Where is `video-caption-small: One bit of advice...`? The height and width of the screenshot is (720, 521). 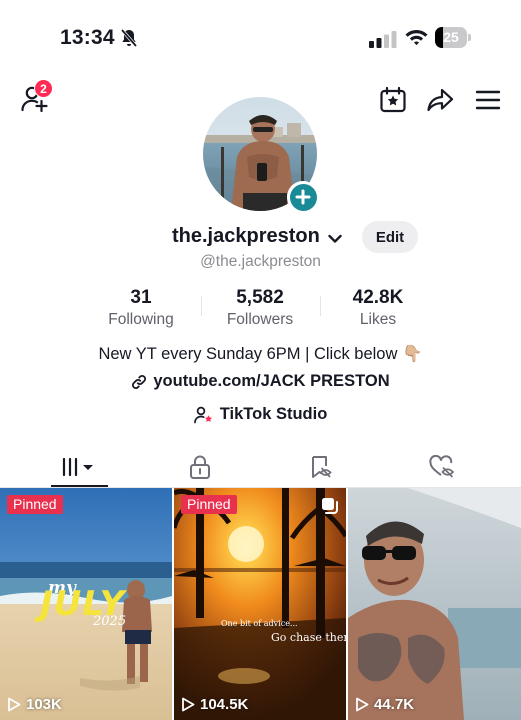 video-caption-small: One bit of advice... is located at coordinates (259, 623).